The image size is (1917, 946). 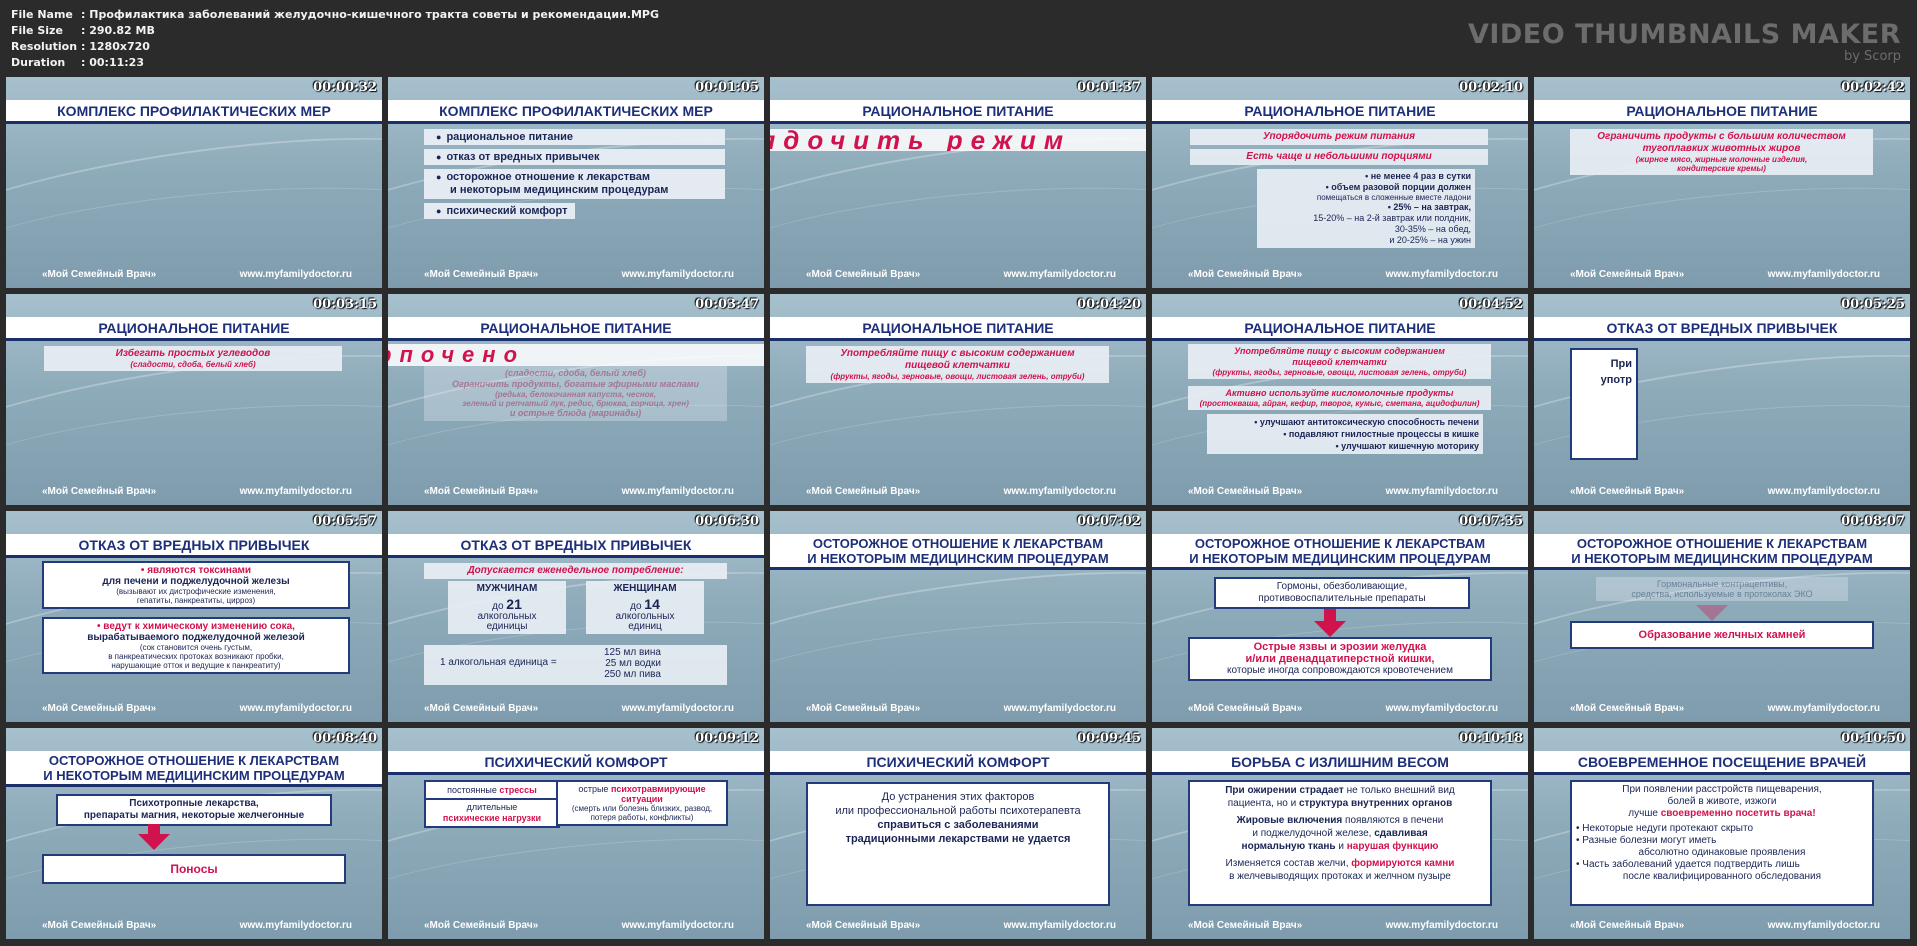 I want to click on timestamp: 00:01:37, so click(x=1109, y=87).